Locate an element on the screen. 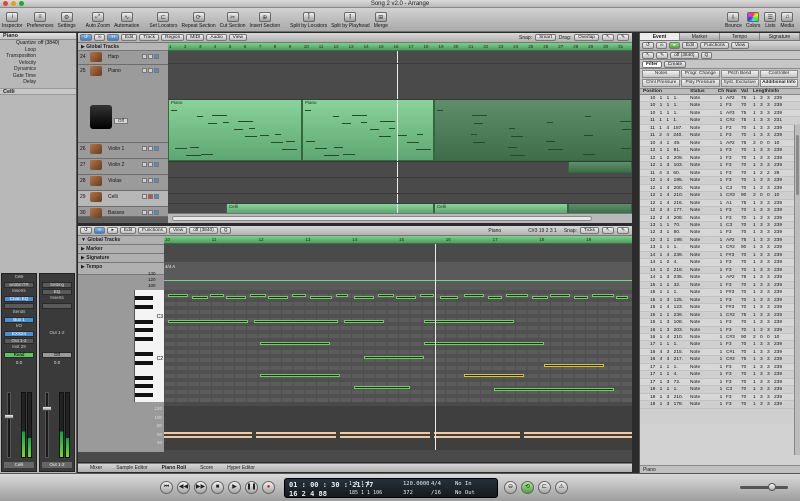 The height and width of the screenshot is (501, 800). scrollbar-thumb is located at coordinates (382, 218).